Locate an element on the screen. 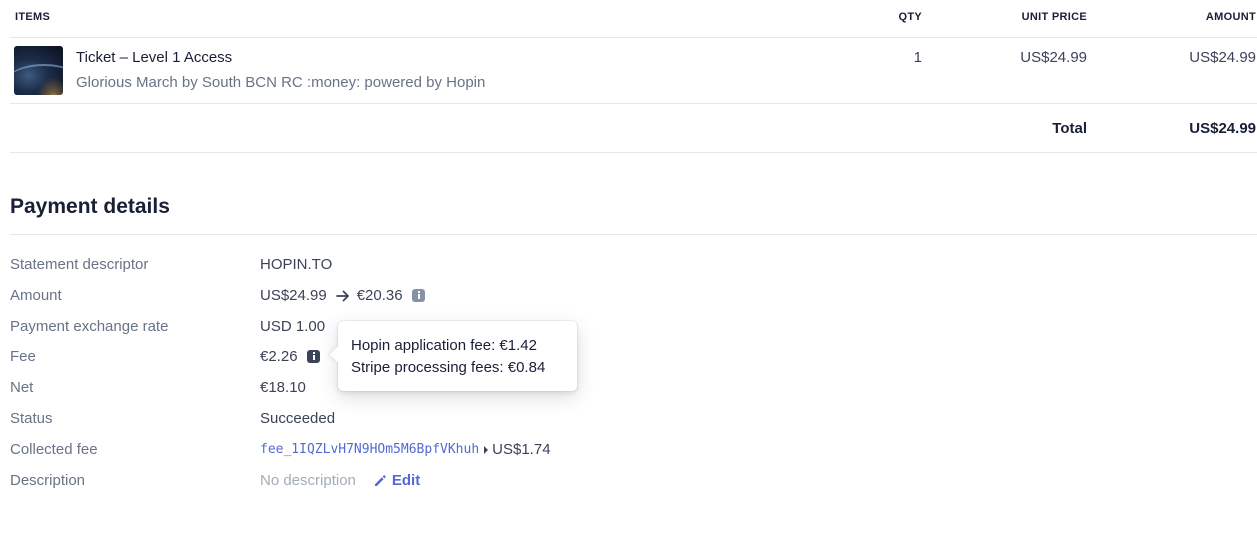 This screenshot has width=1257, height=550. header-items: ITEMS is located at coordinates (33, 17).